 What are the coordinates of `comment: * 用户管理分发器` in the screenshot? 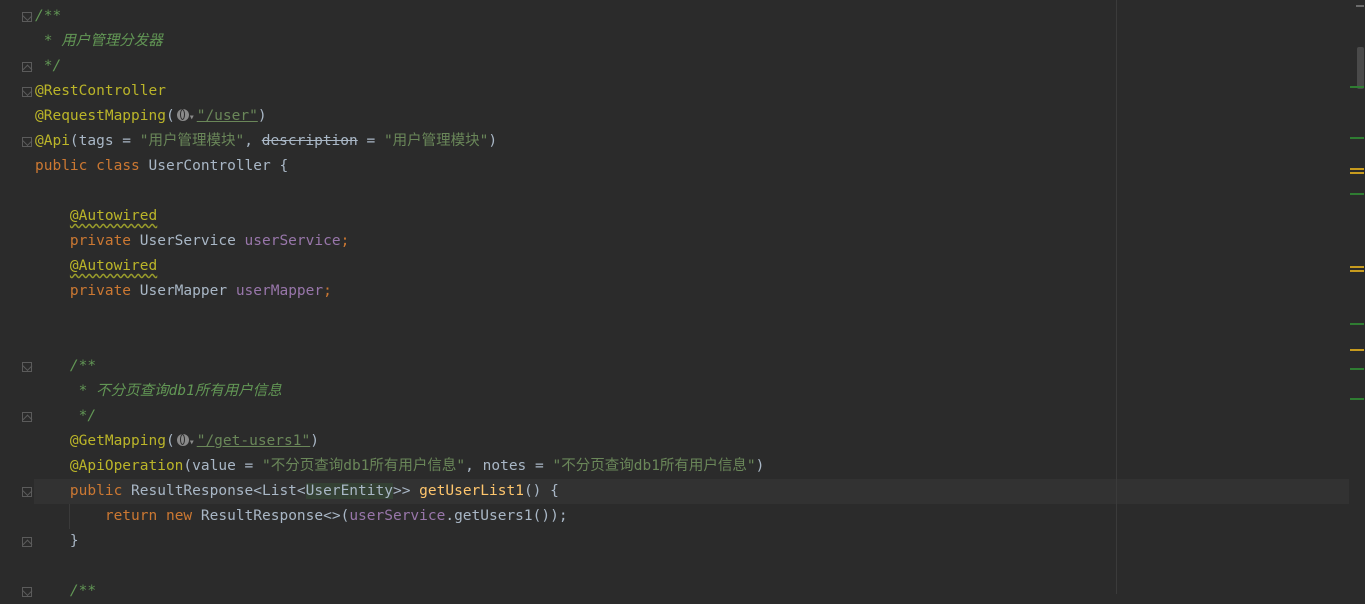 It's located at (99, 41).